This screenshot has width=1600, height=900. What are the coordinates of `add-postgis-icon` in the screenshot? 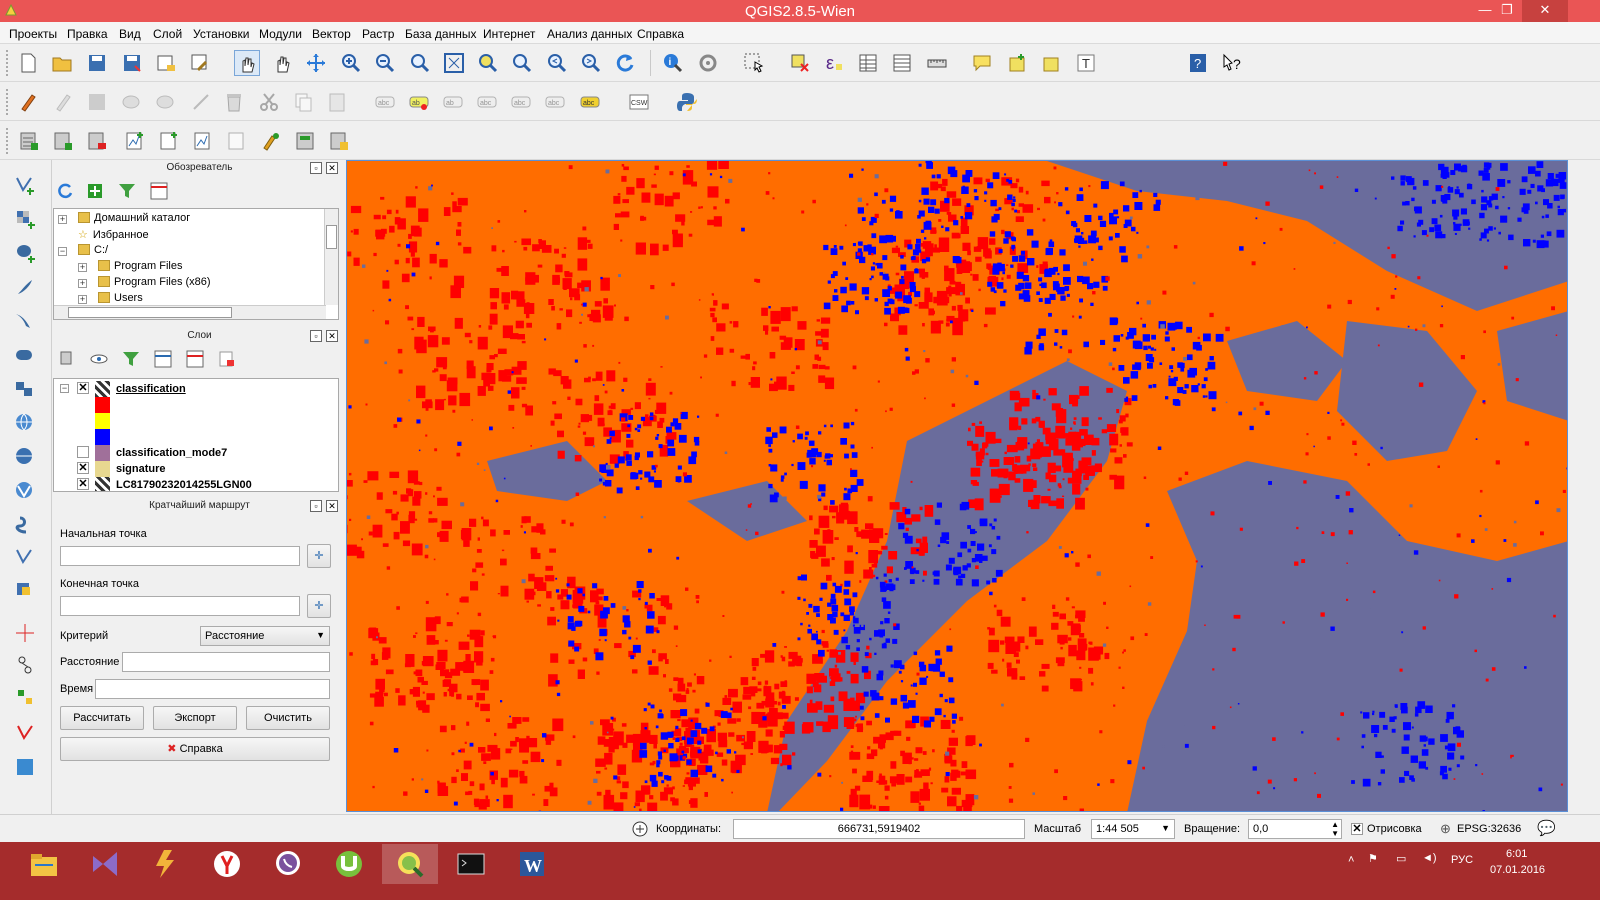 It's located at (25, 253).